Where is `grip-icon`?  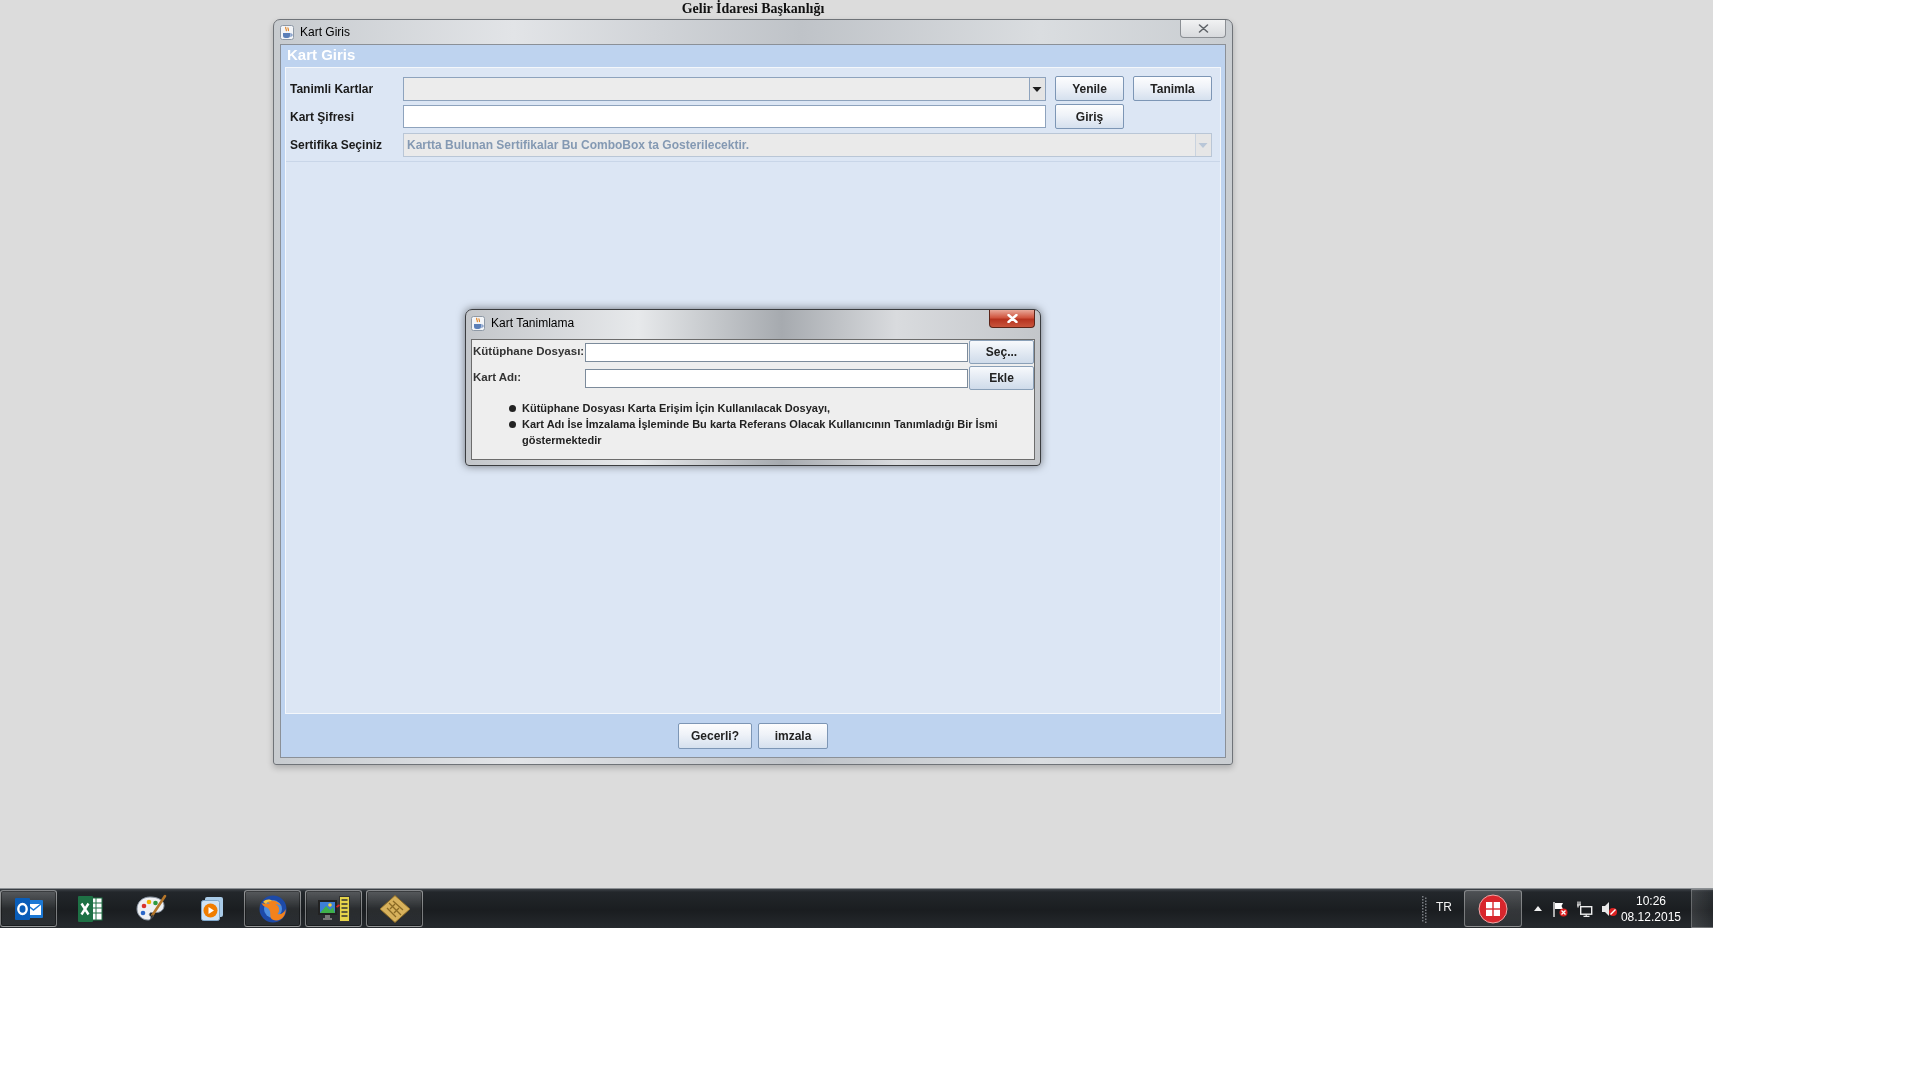 grip-icon is located at coordinates (1424, 908).